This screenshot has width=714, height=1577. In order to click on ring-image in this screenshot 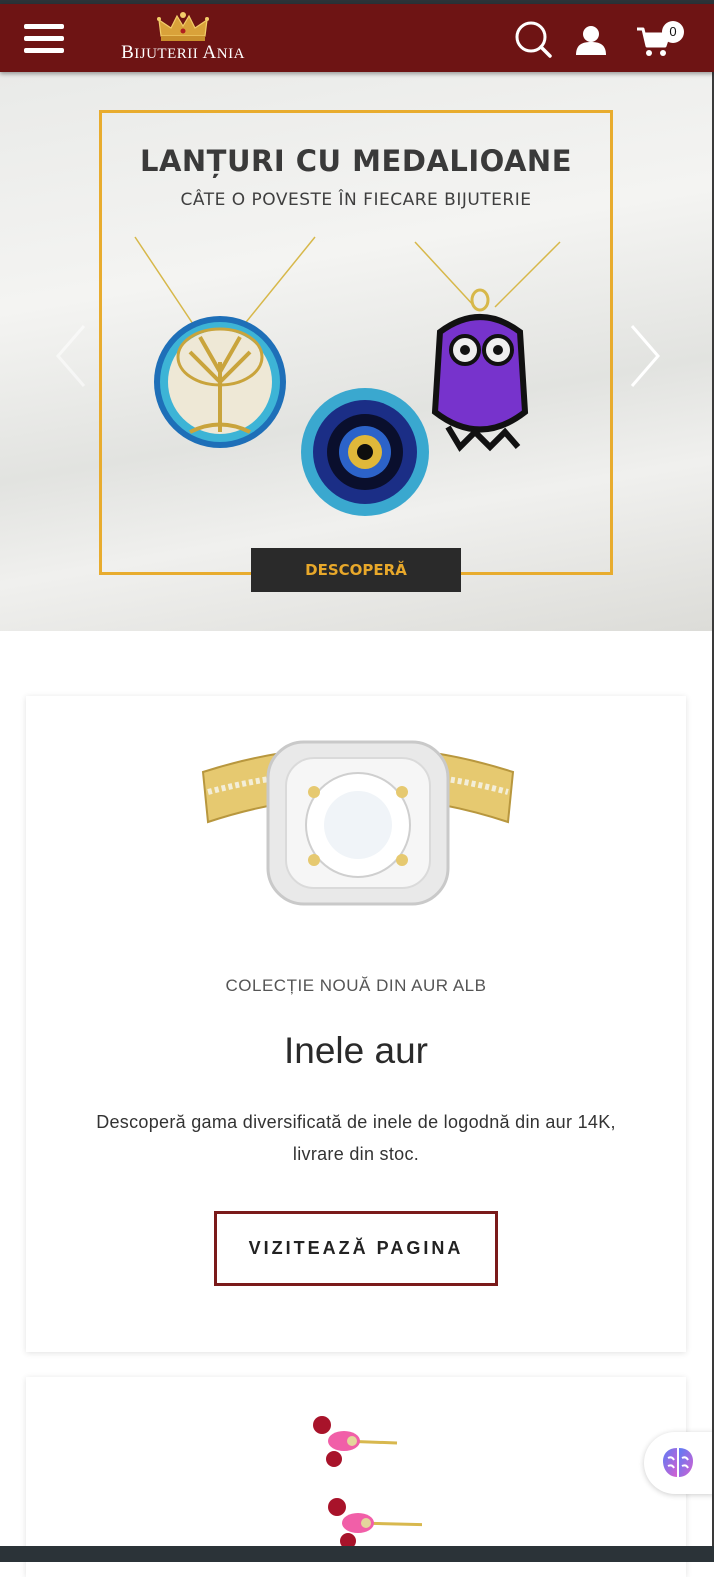, I will do `click(358, 822)`.